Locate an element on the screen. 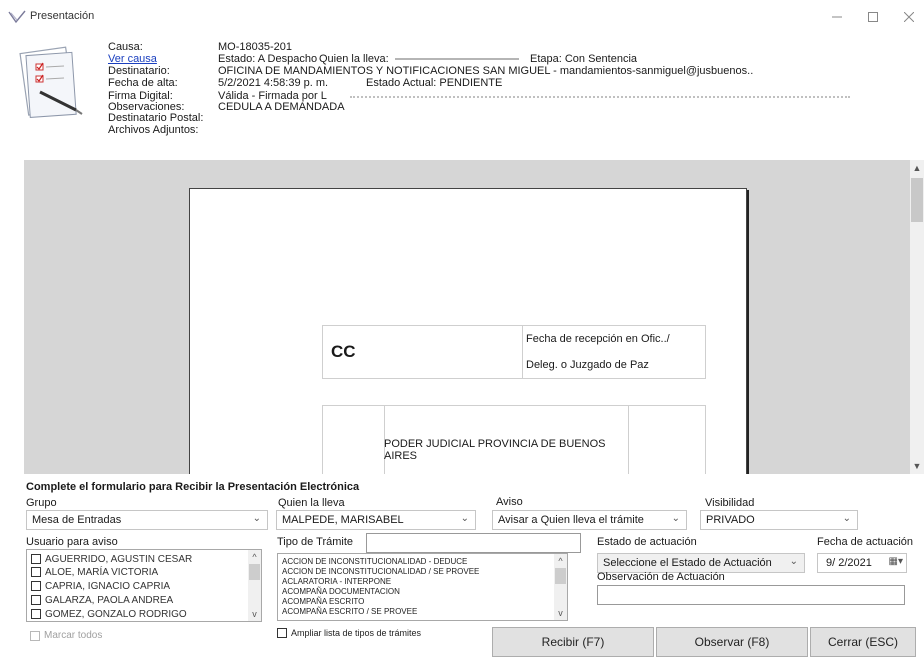 The height and width of the screenshot is (657, 924). usuario-list-scrollbar: ^ v is located at coordinates (254, 585).